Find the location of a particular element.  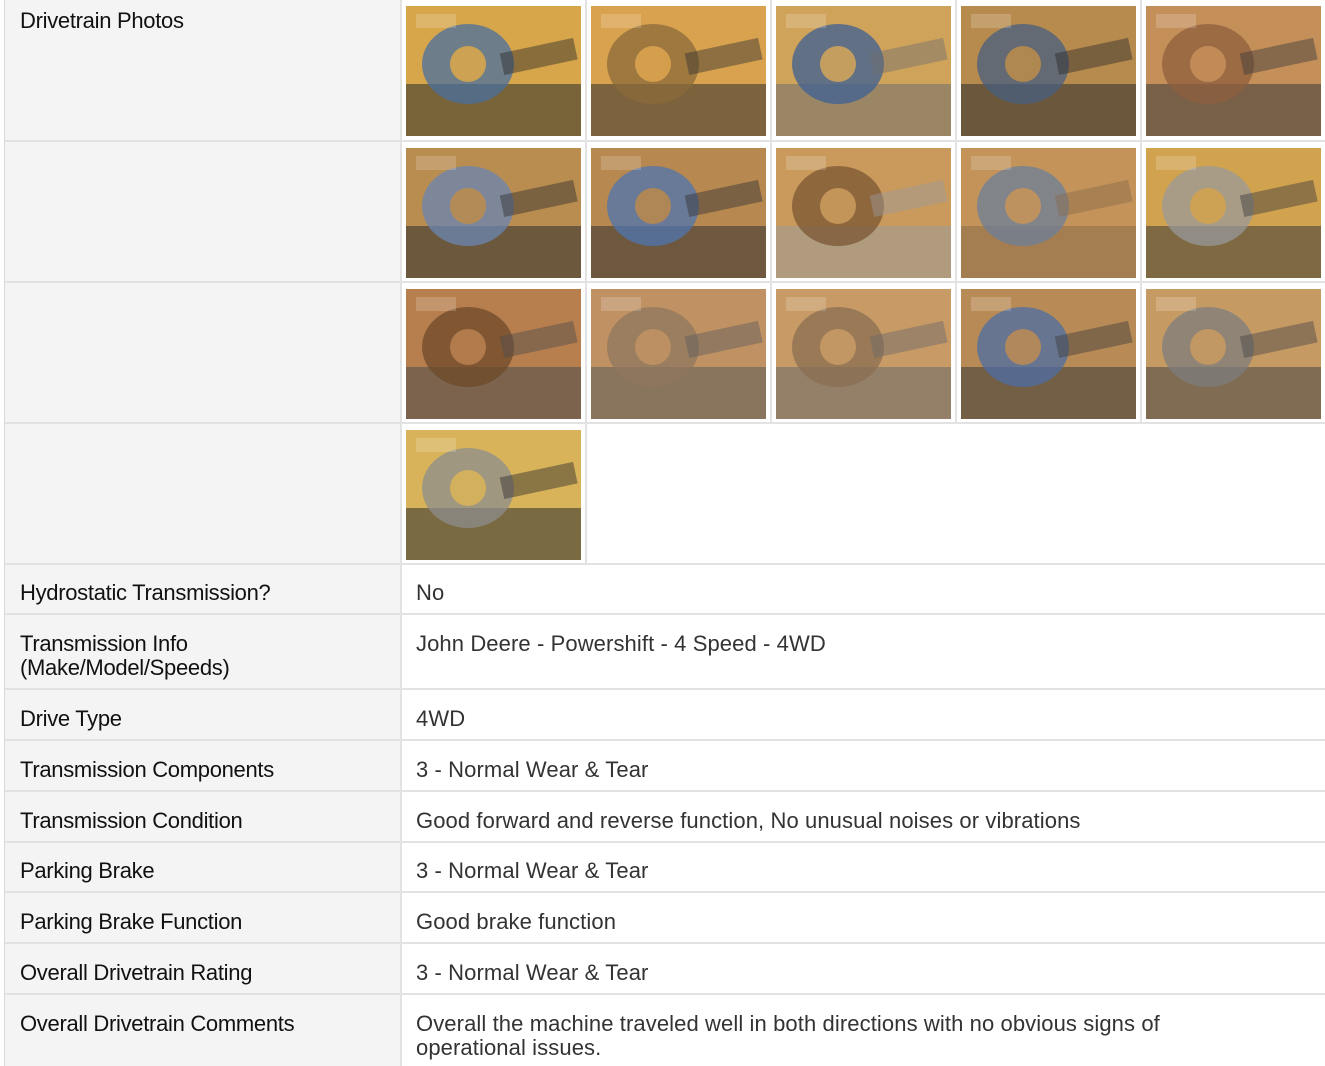

field-row-parking-brake: Parking Brake 3 - Normal Wear & Tear is located at coordinates (665, 868).